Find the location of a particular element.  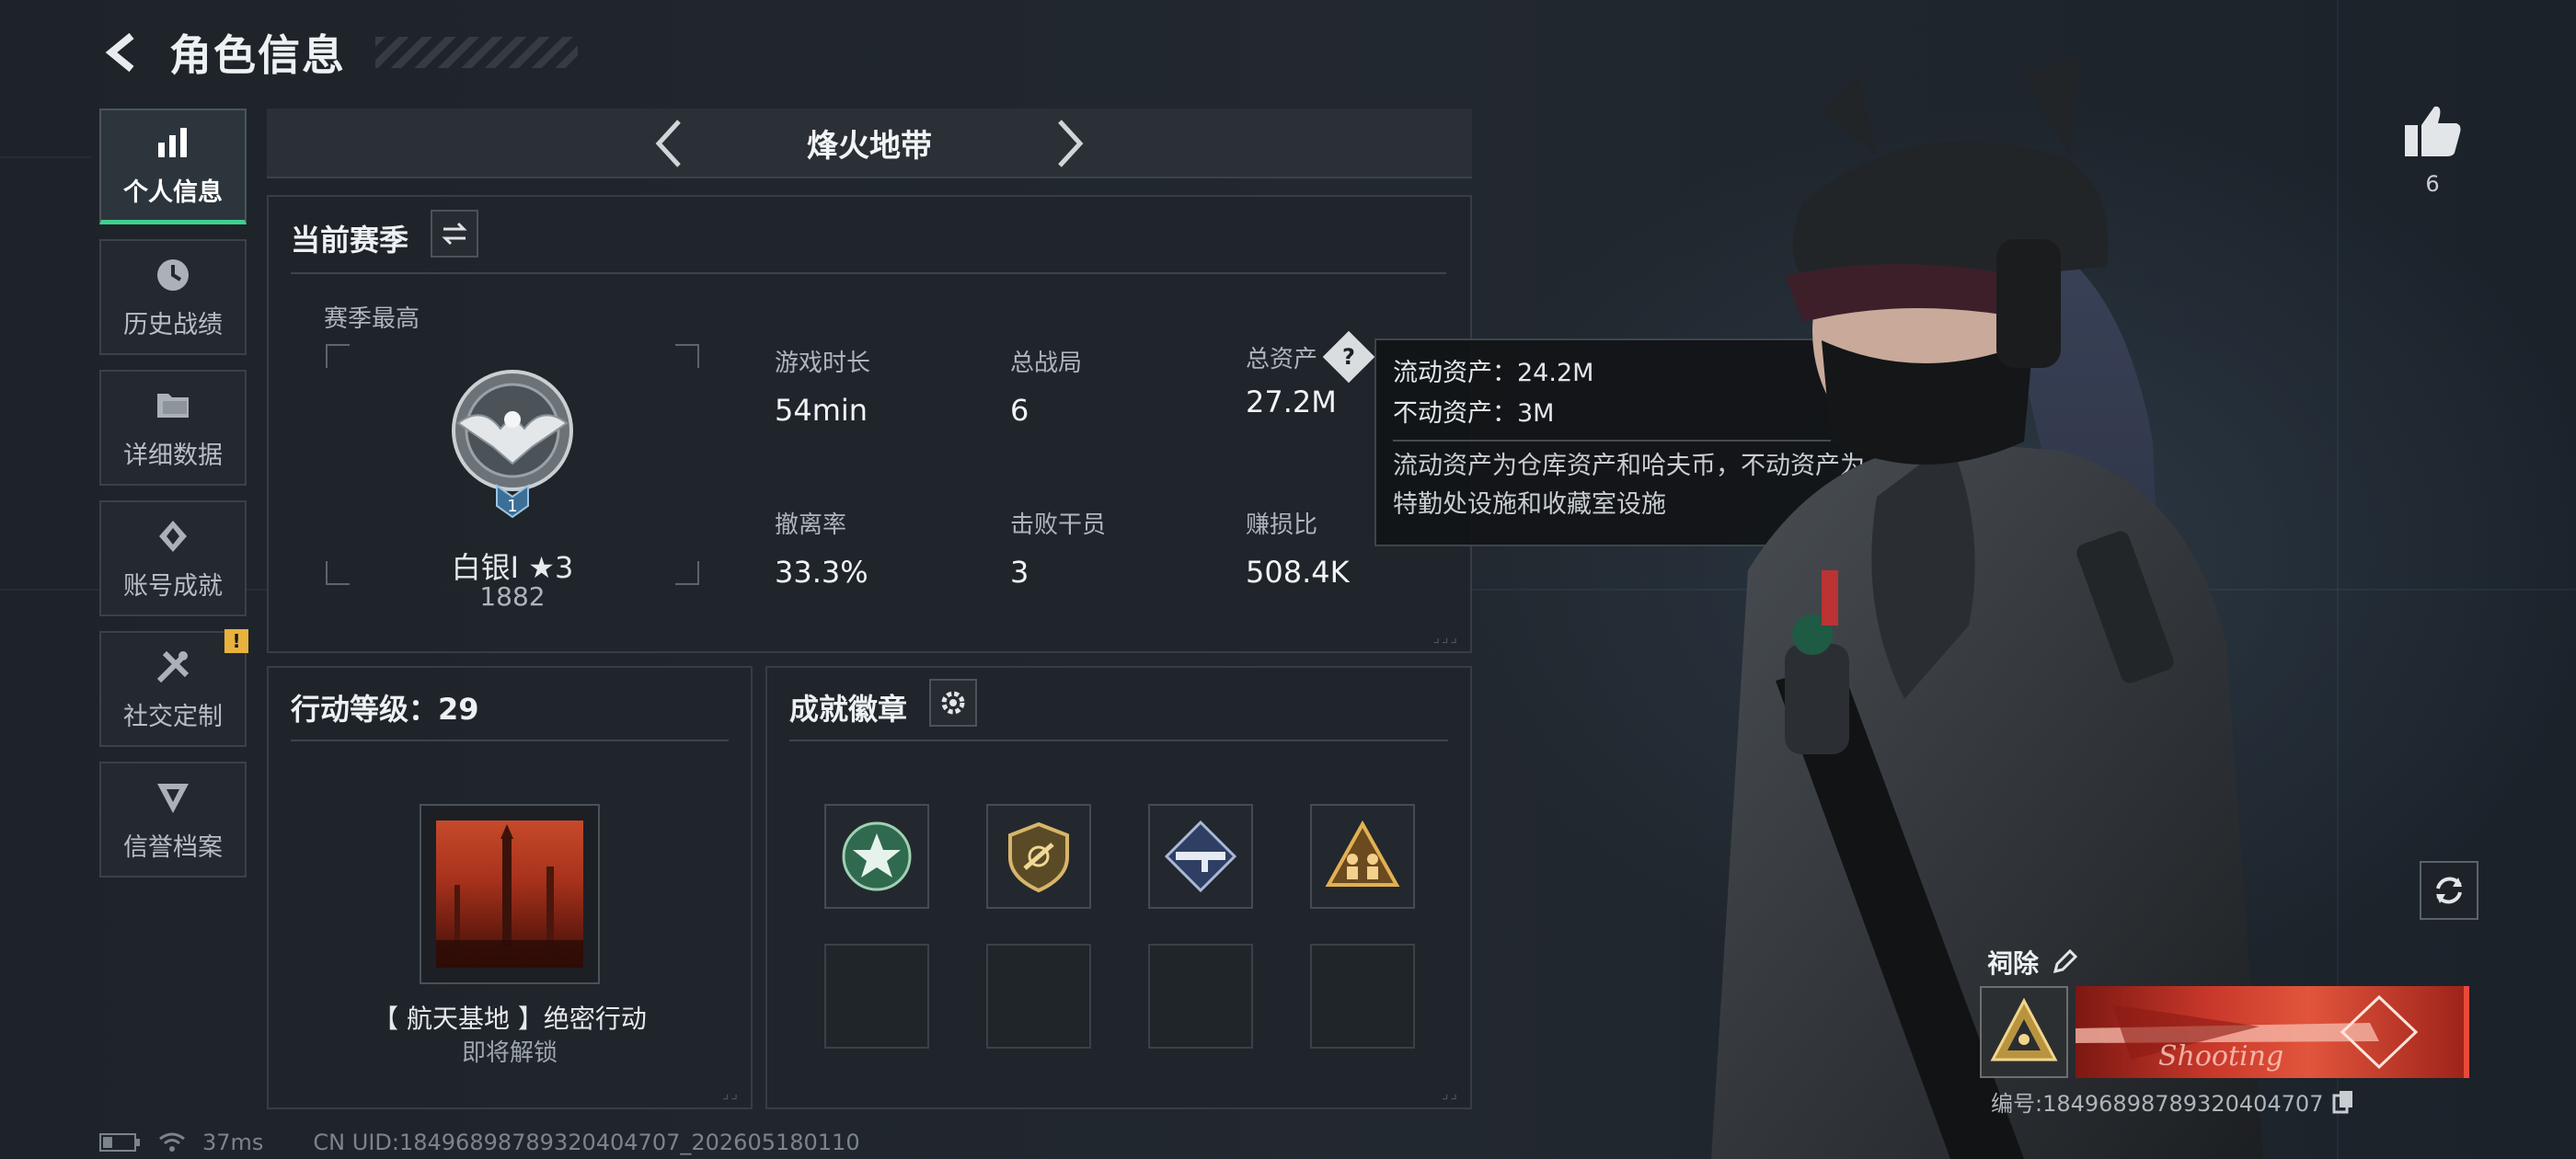

sidebar-item-label: 信誉档案 is located at coordinates (173, 847).